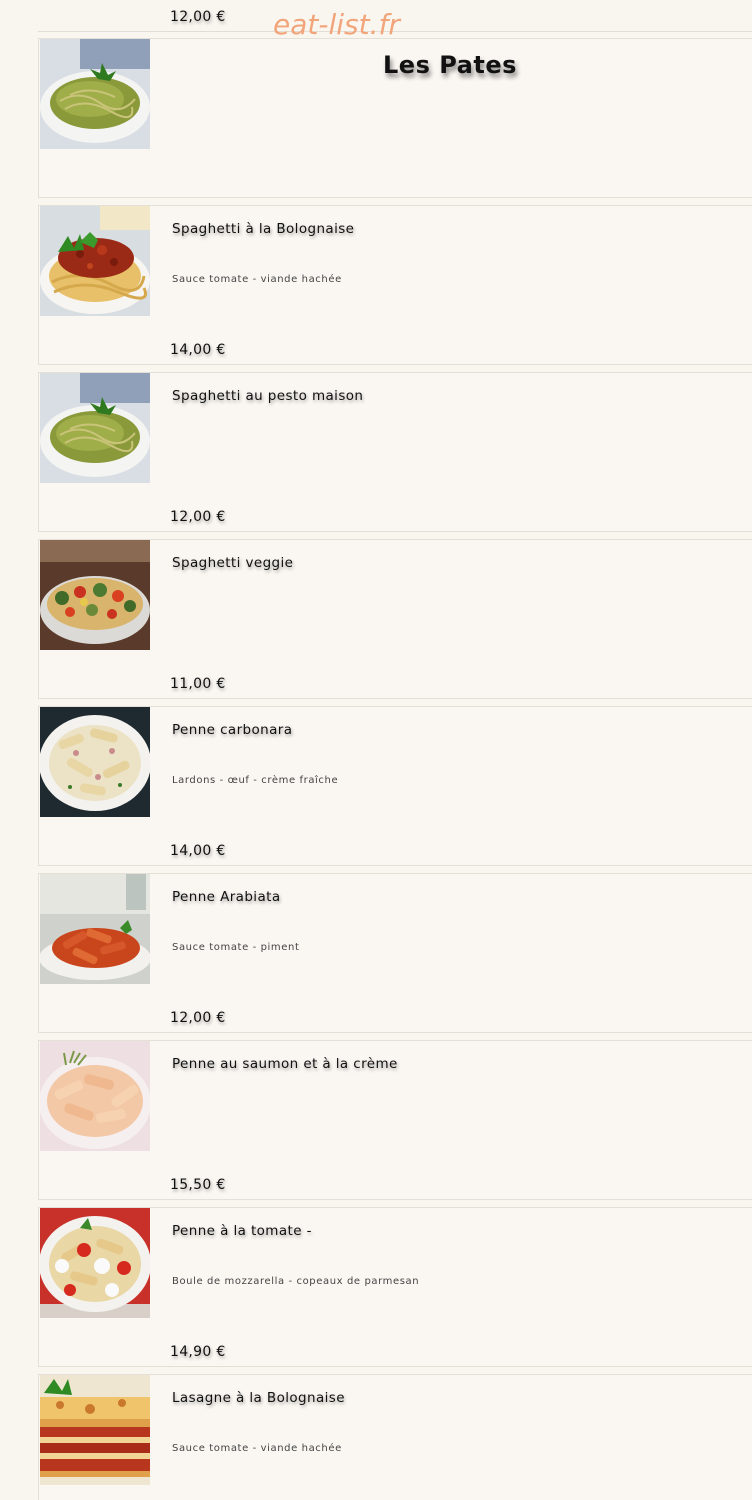  I want to click on veggie-spaghetti-photo-icon, so click(95, 595).